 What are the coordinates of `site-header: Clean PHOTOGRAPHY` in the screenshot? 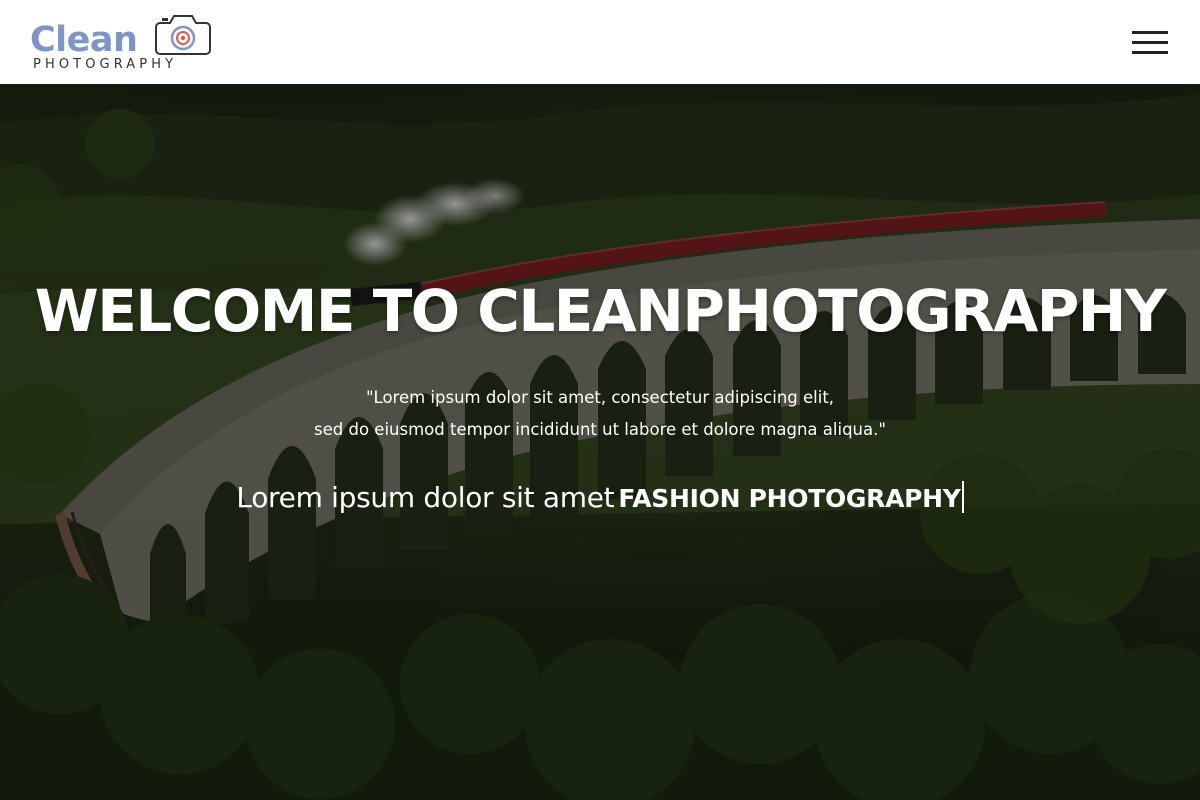 It's located at (600, 42).